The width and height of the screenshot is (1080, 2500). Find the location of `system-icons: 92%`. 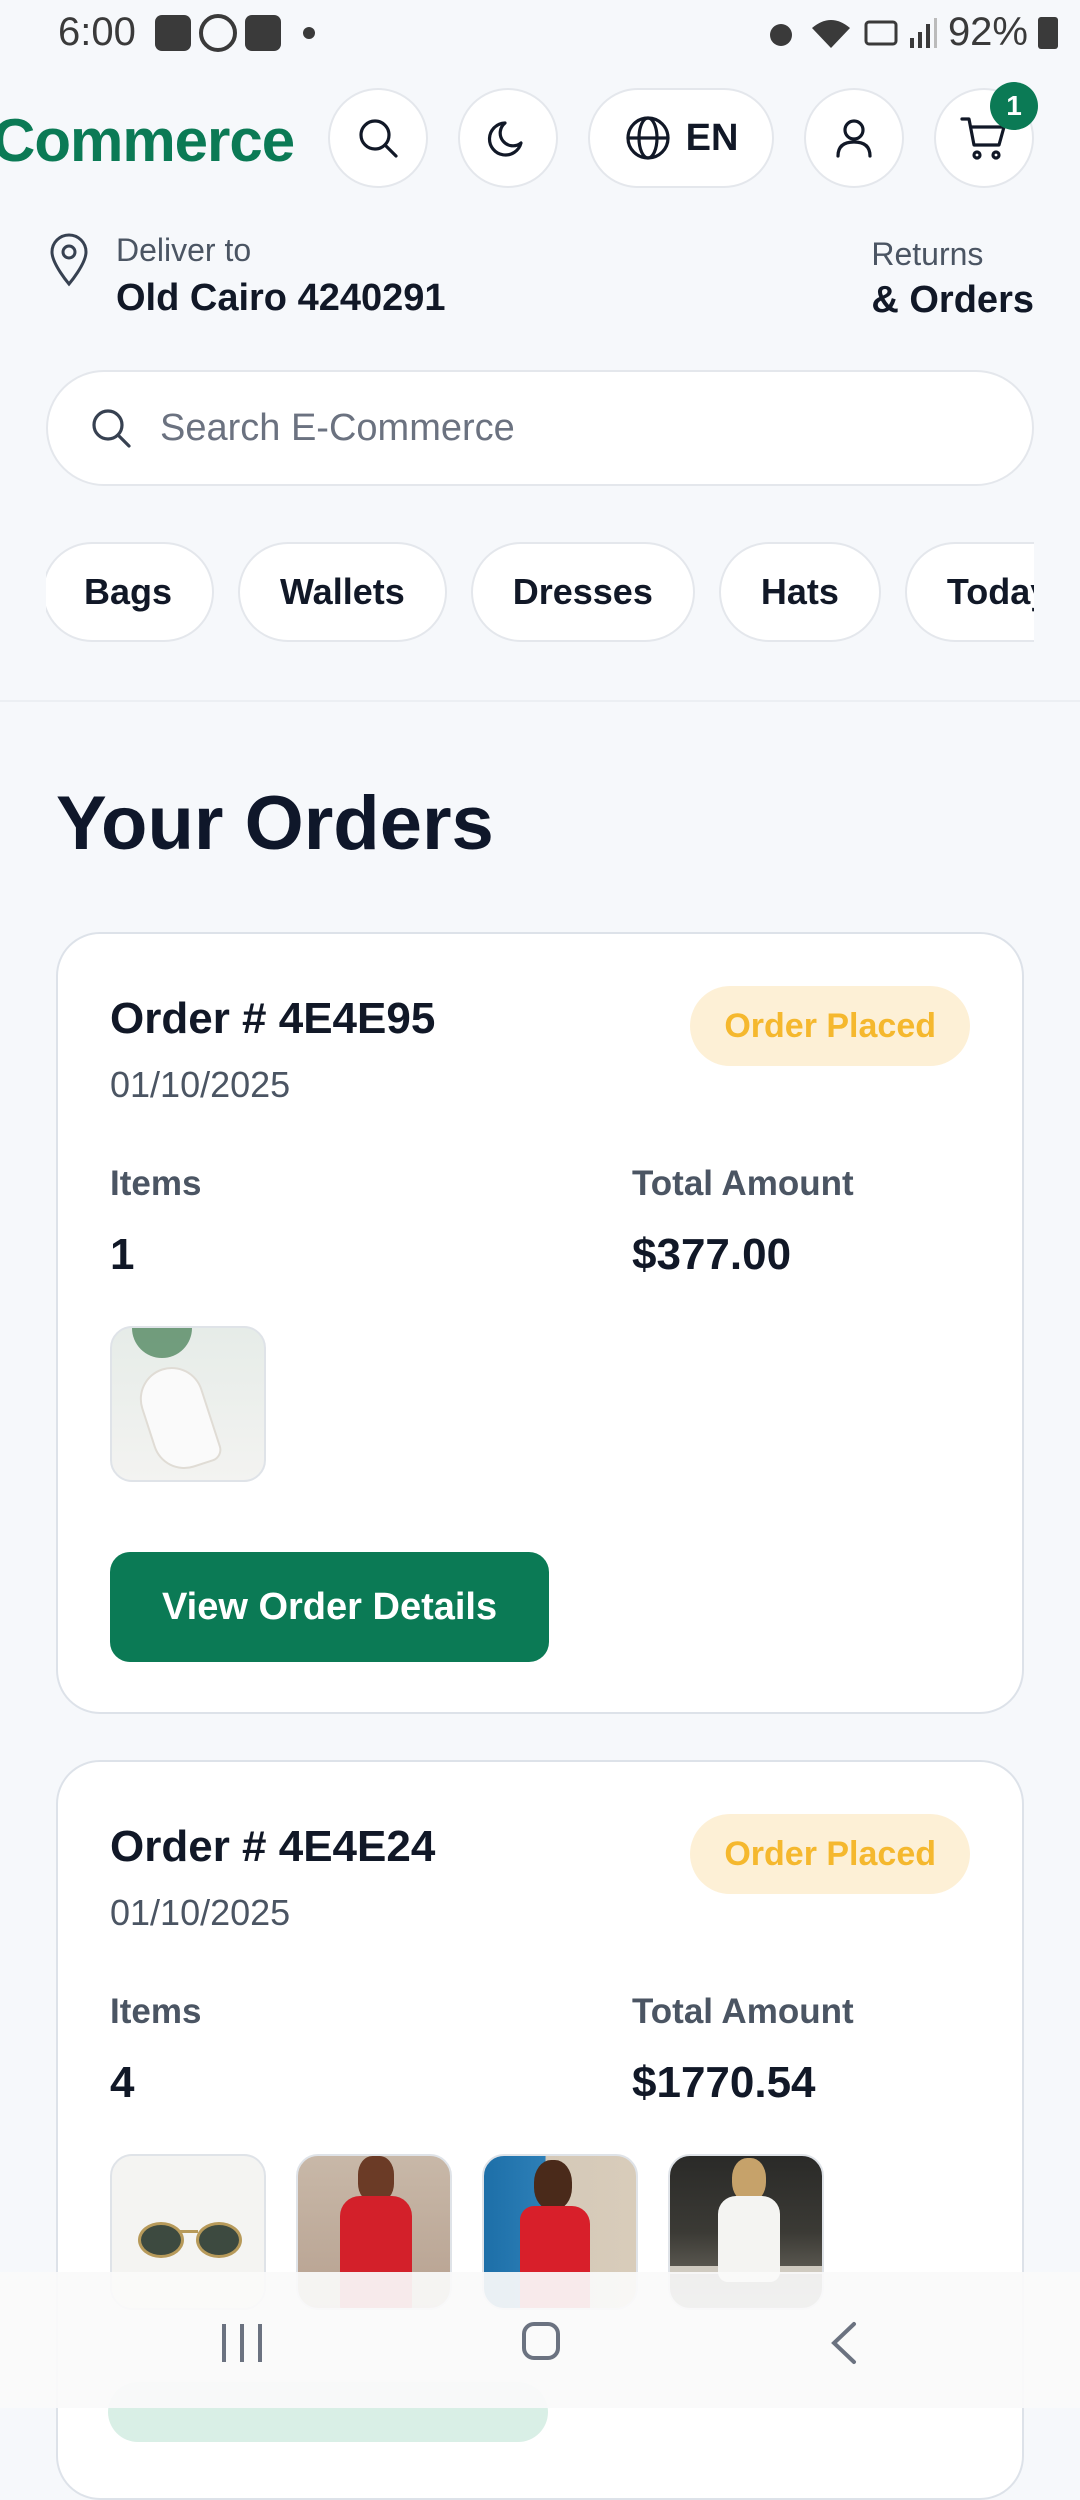

system-icons: 92% is located at coordinates (911, 32).